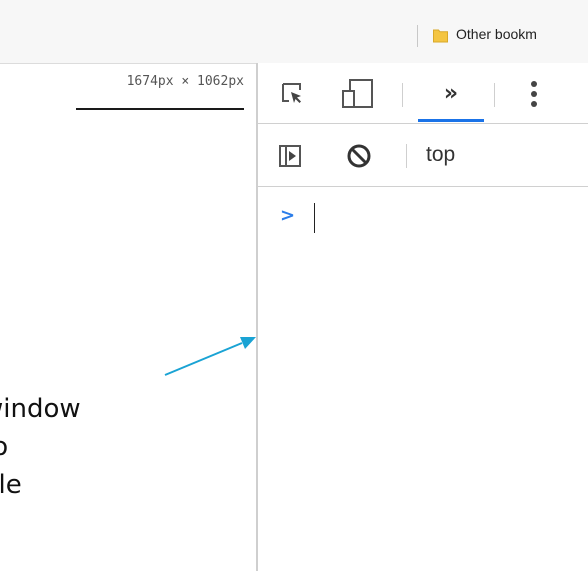 The height and width of the screenshot is (571, 588). What do you see at coordinates (111, 447) in the screenshot?
I see `annotation-text: window to ble` at bounding box center [111, 447].